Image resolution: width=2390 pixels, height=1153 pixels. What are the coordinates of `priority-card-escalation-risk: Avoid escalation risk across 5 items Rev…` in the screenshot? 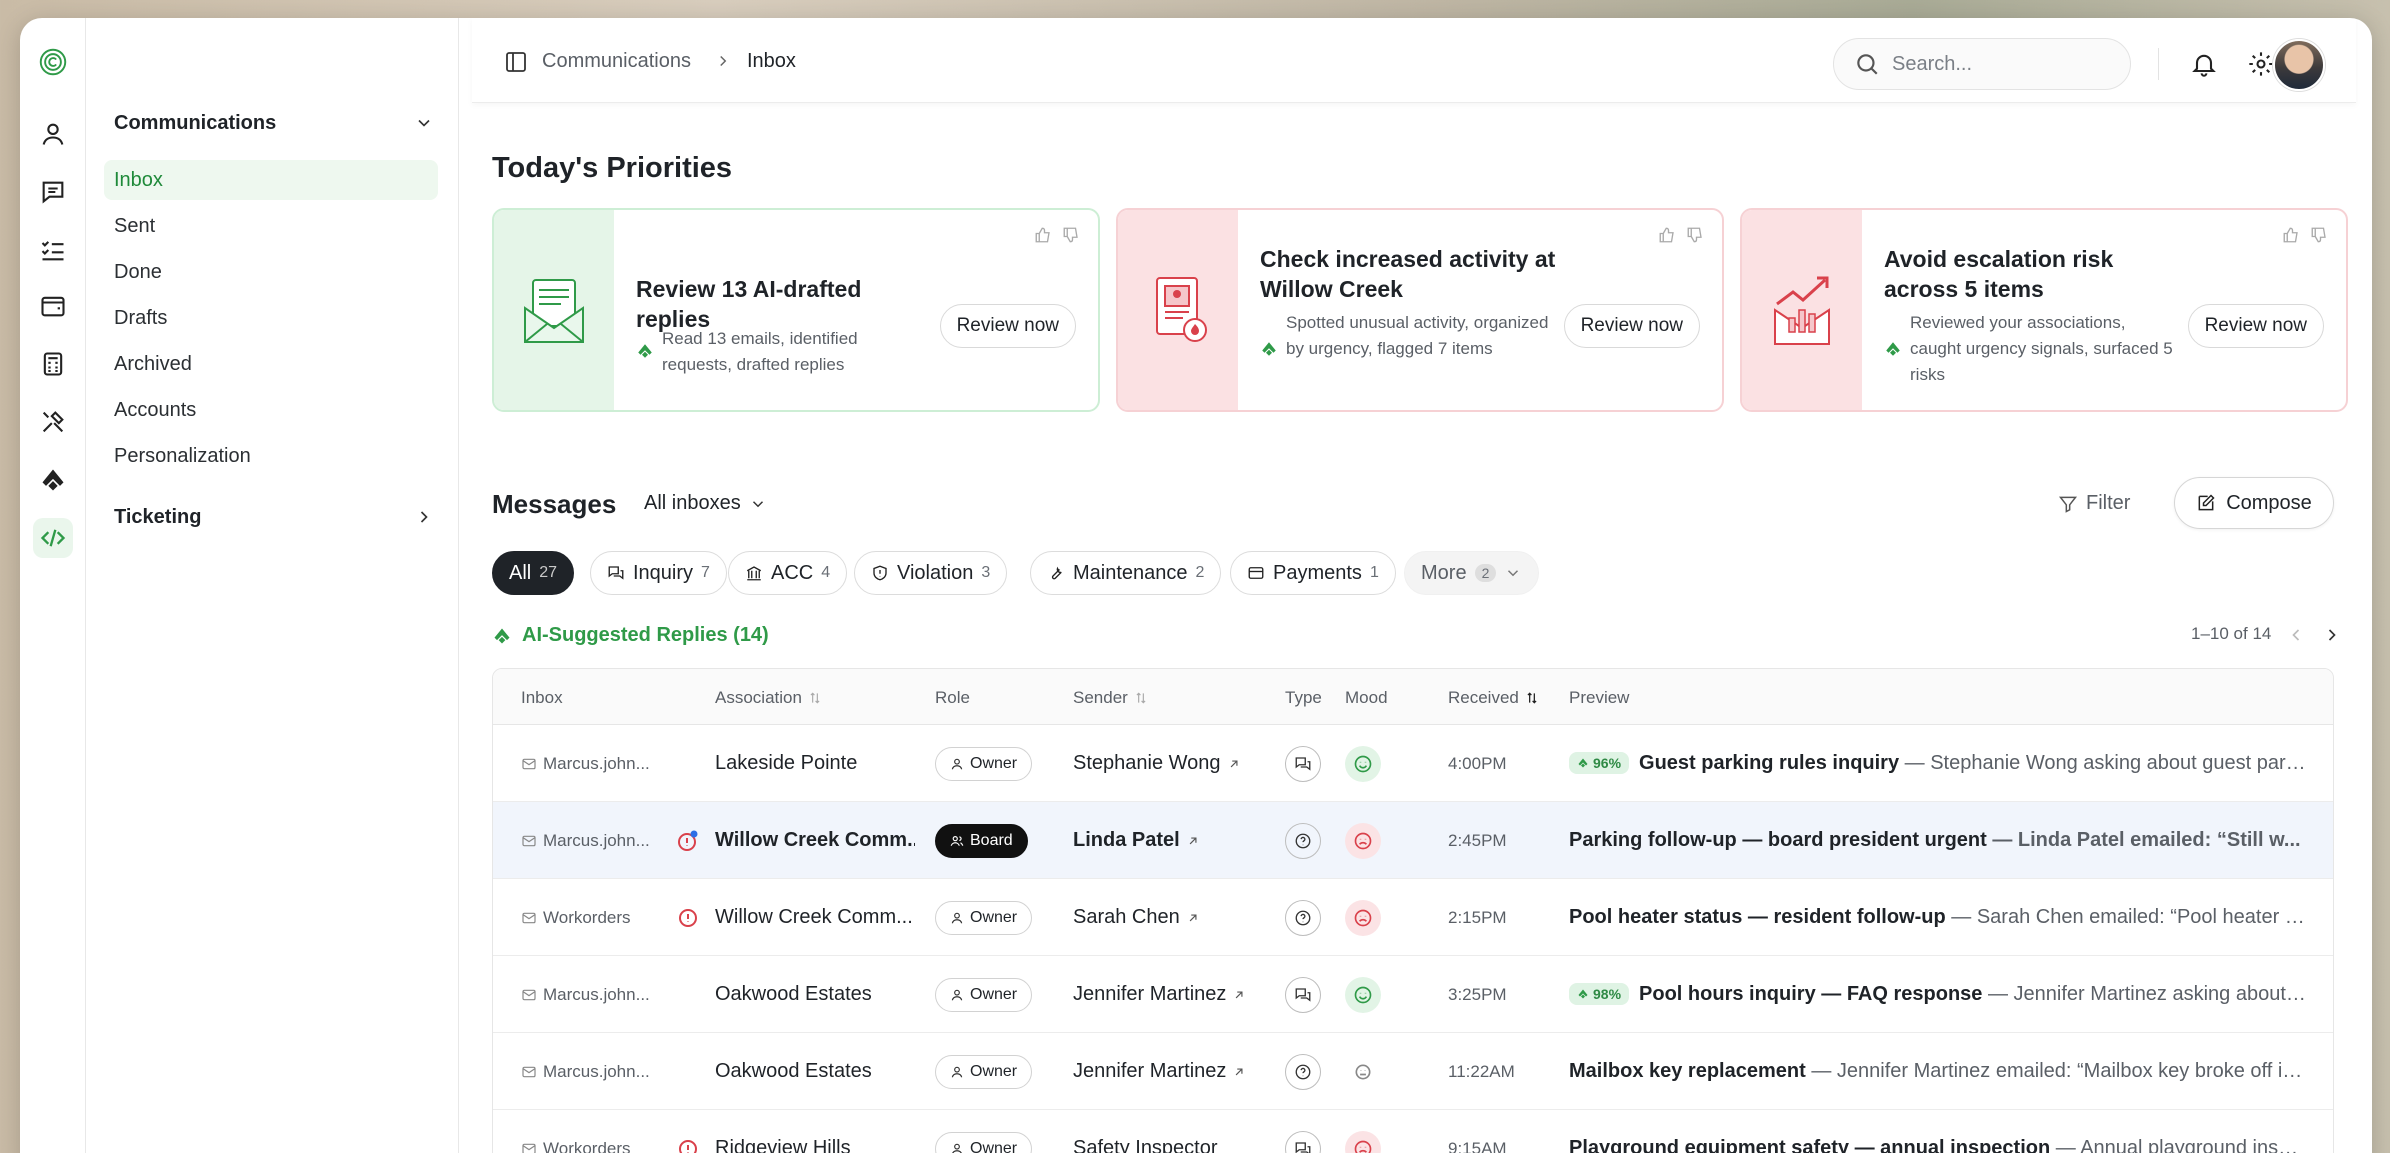 It's located at (2044, 310).